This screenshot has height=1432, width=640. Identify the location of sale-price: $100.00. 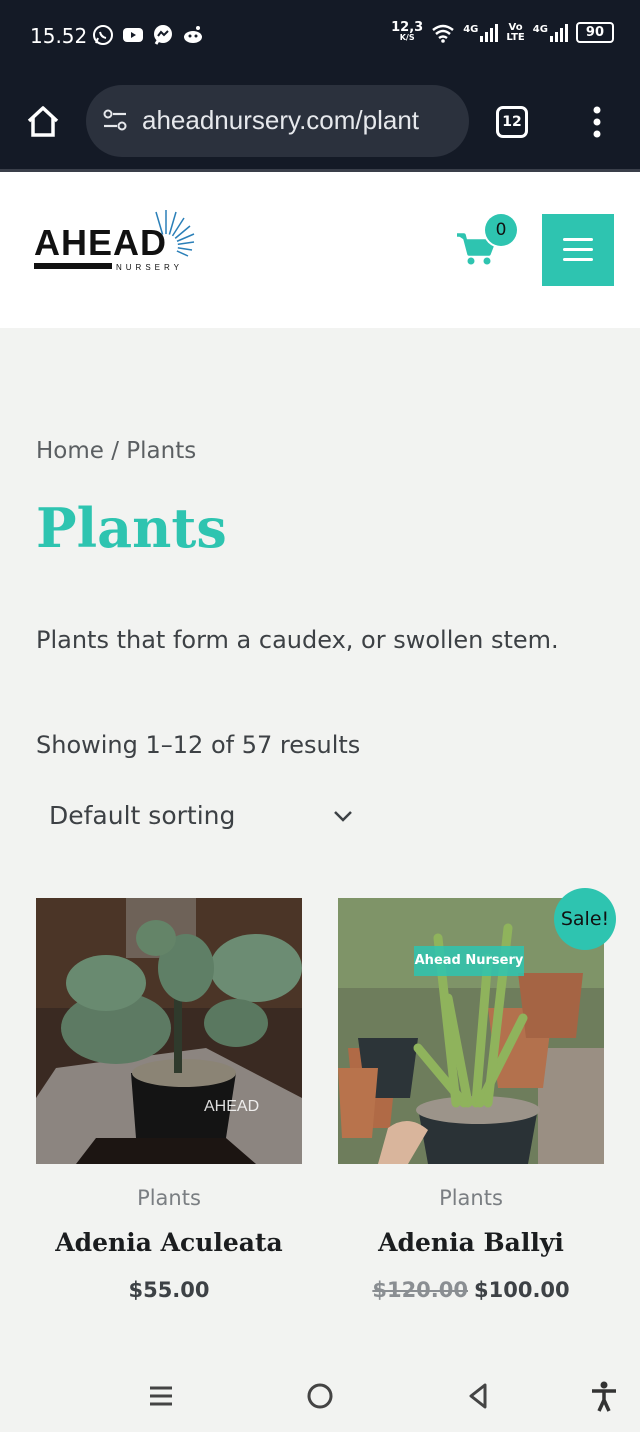
(522, 1290).